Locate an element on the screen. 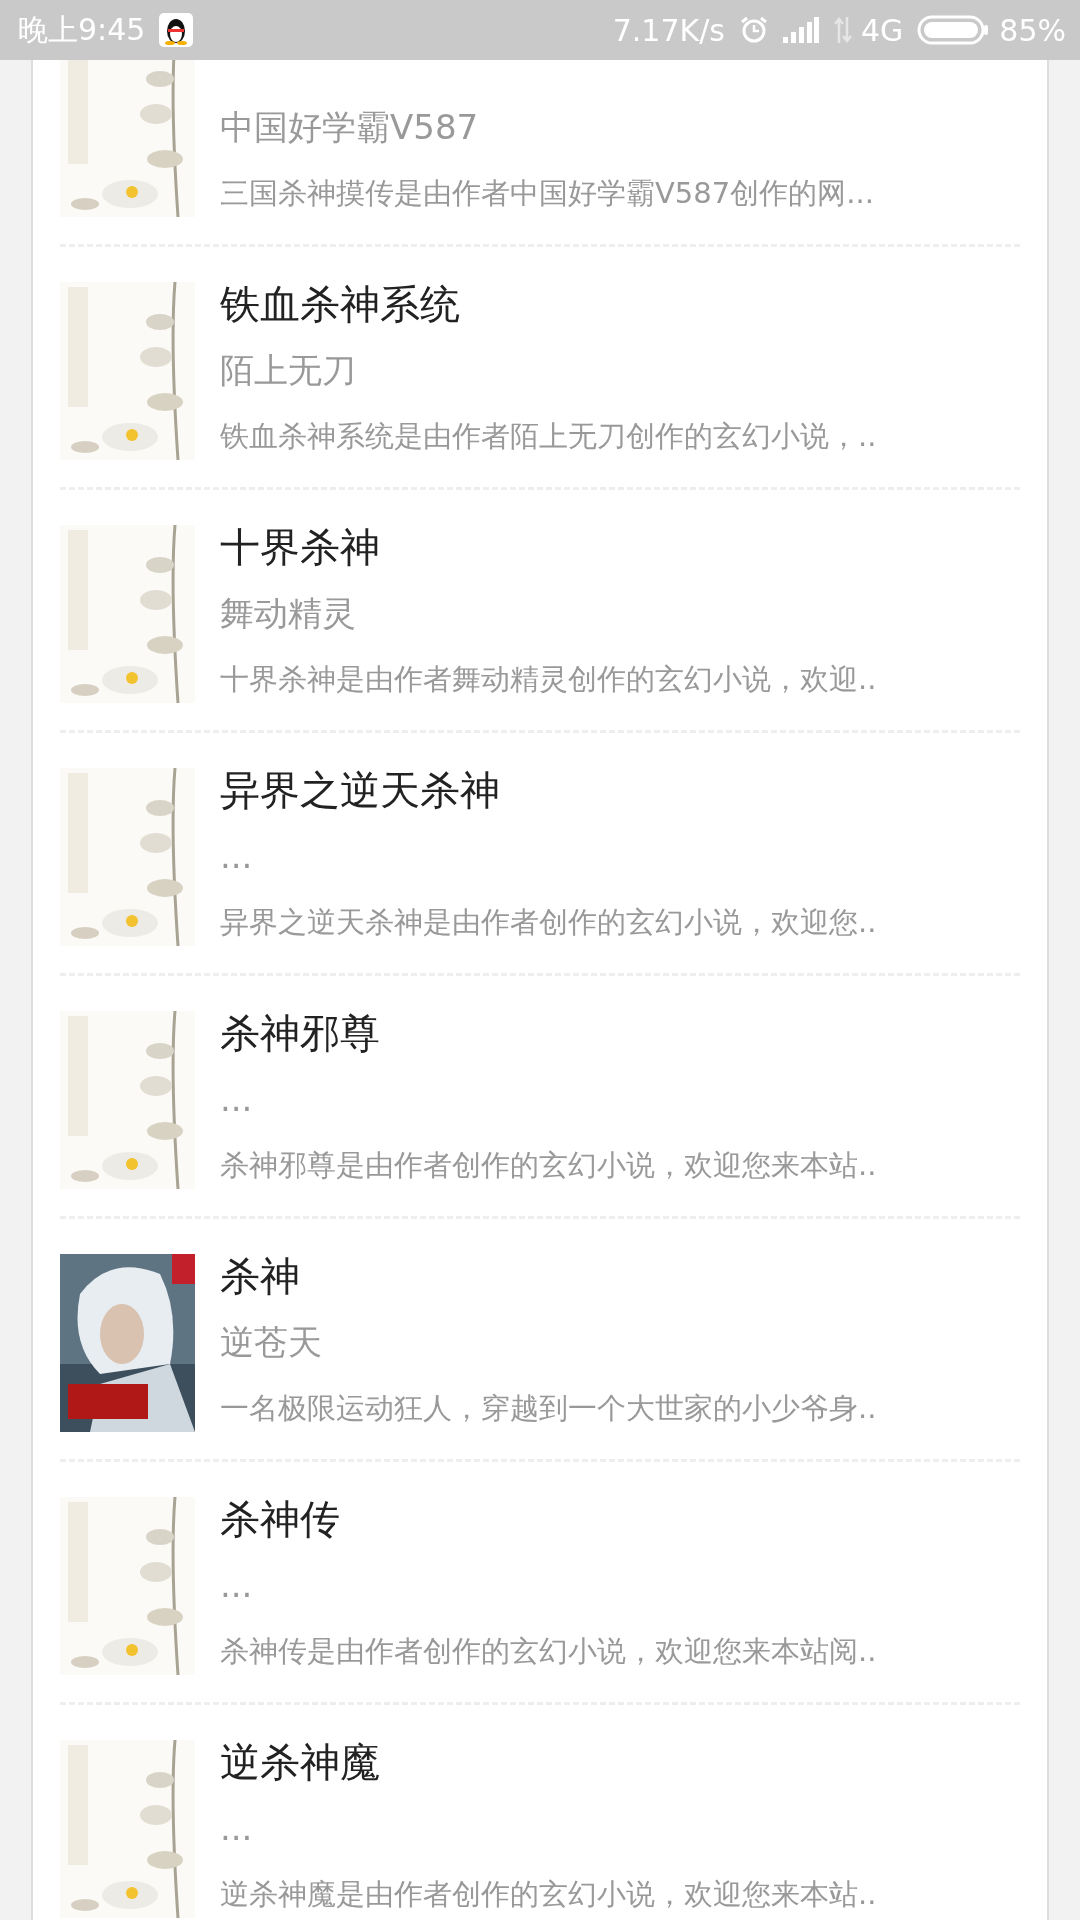 The height and width of the screenshot is (1920, 1080). book-author: 陌上无刀 is located at coordinates (288, 370).